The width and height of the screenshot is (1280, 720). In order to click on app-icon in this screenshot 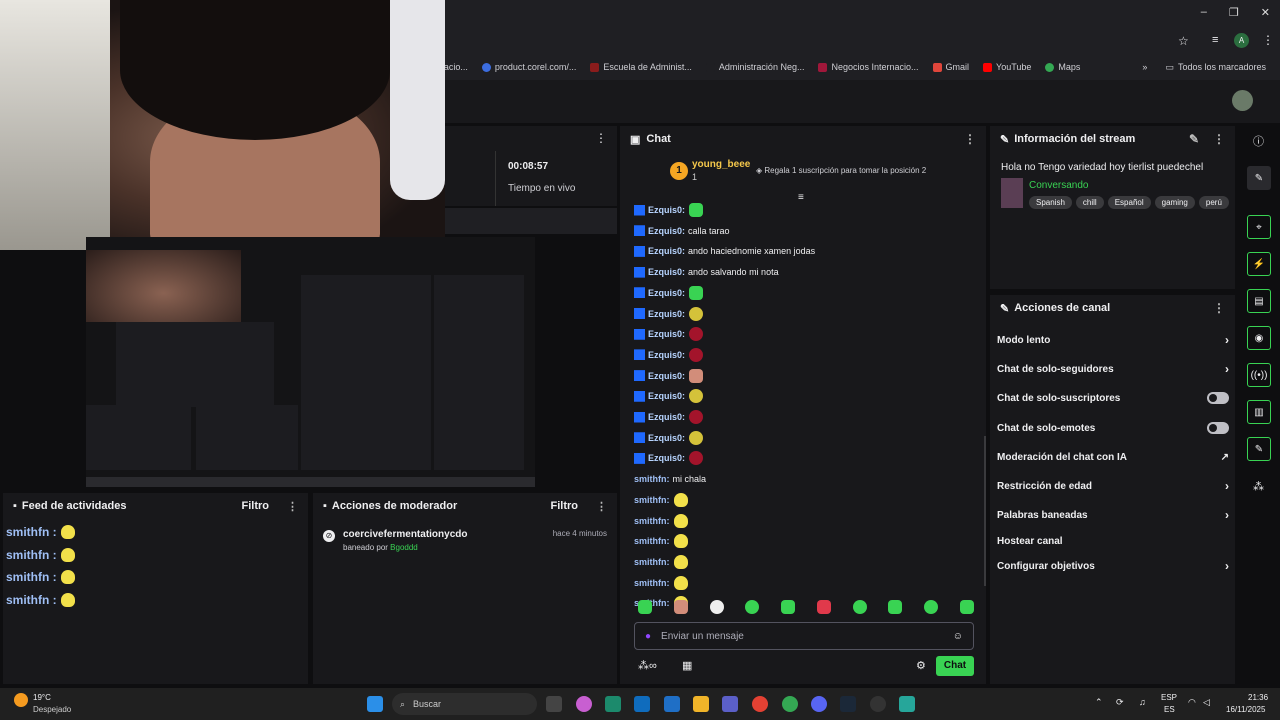, I will do `click(907, 704)`.